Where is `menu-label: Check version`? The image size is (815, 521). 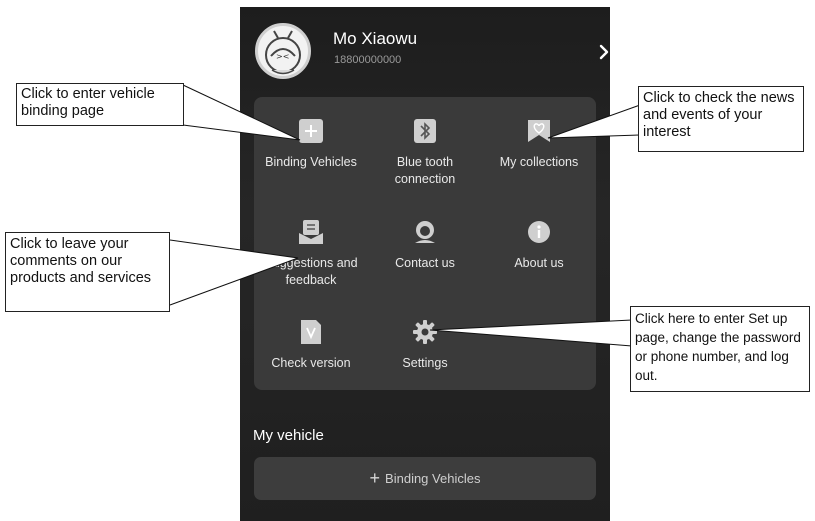
menu-label: Check version is located at coordinates (311, 363).